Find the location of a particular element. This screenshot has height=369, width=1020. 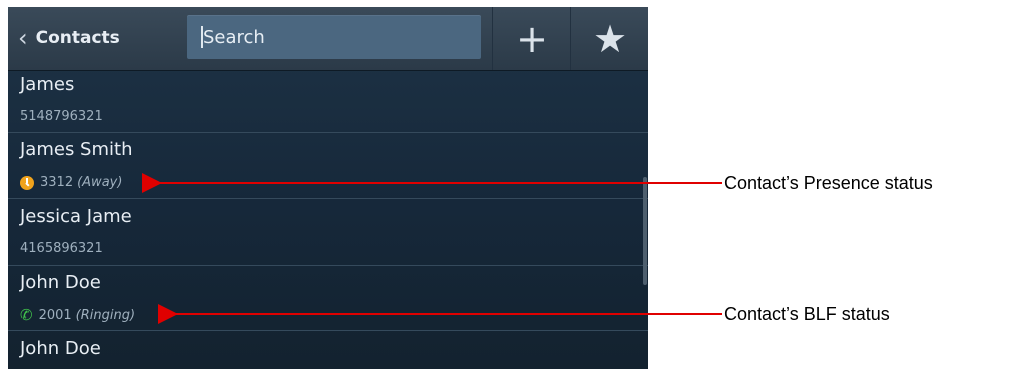

blf-annotation: Contact’s BLF status is located at coordinates (807, 314).